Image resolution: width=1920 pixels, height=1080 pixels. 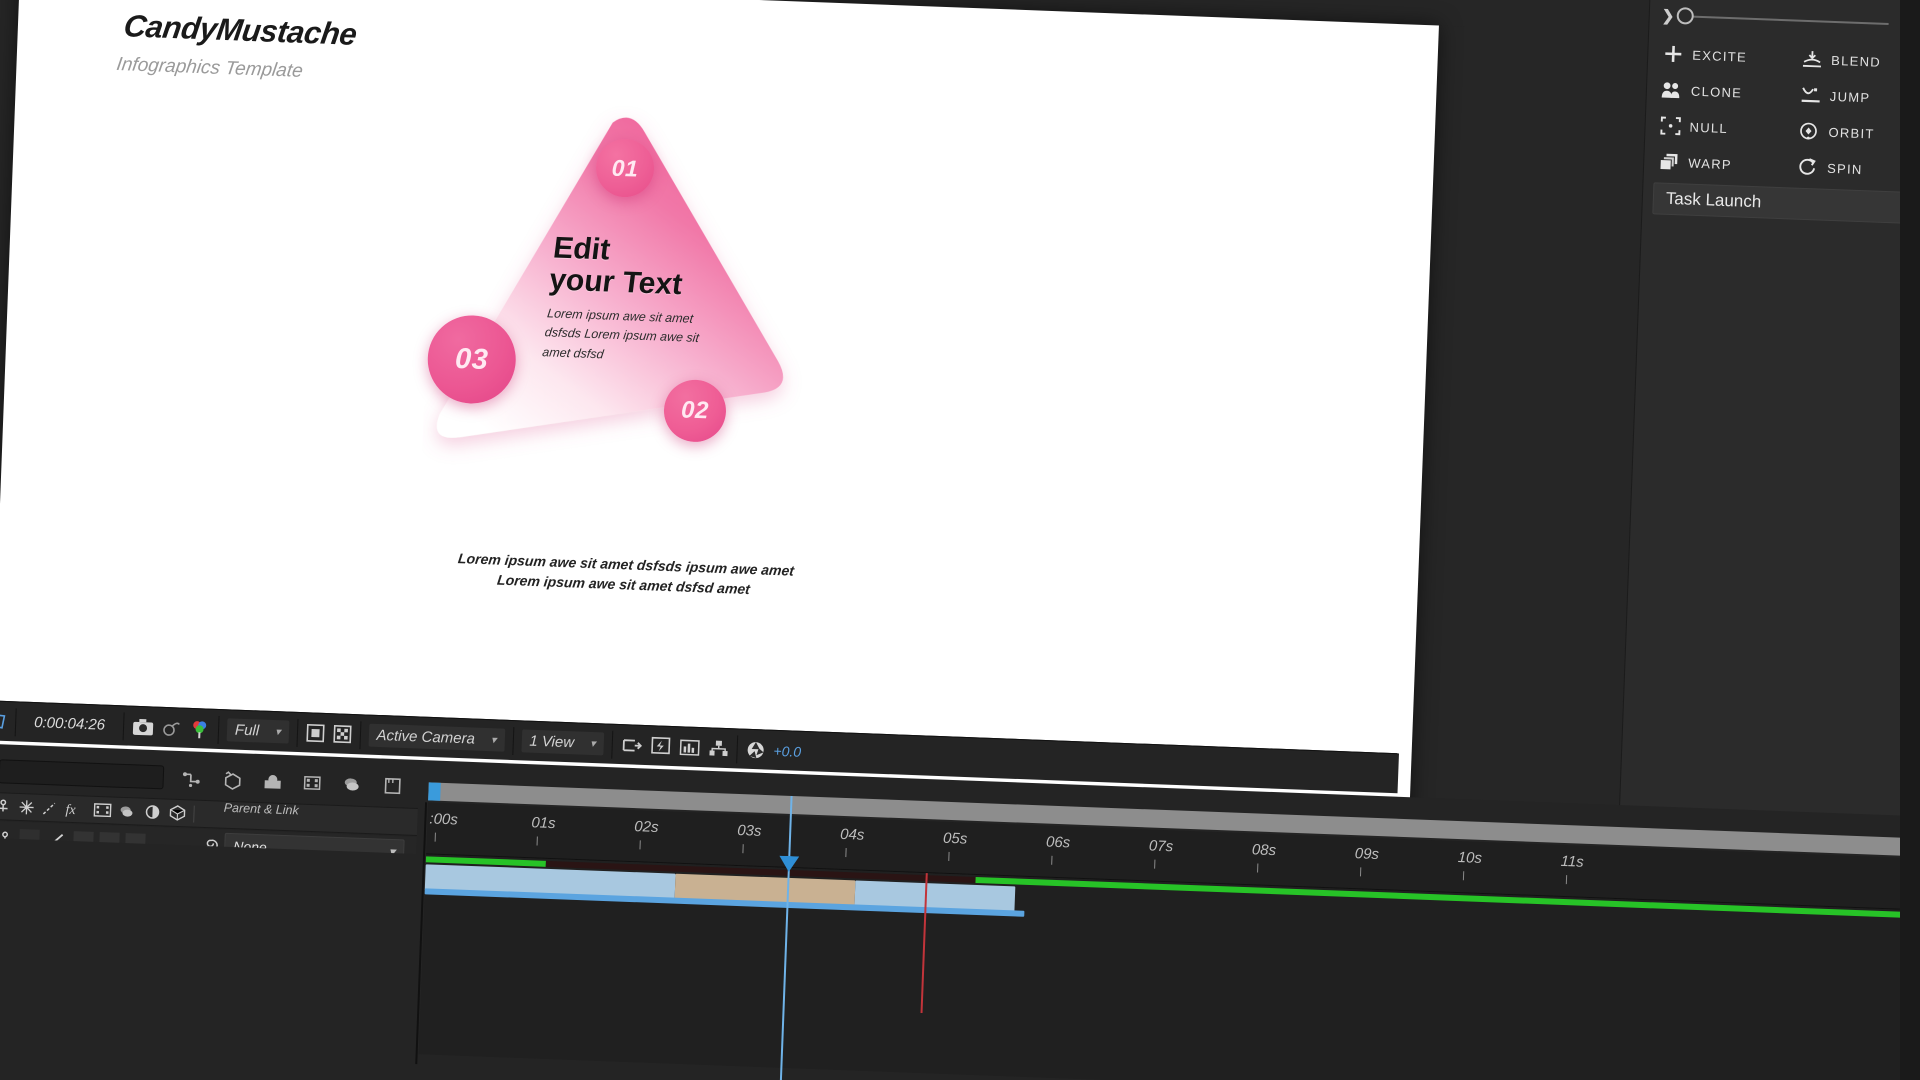 What do you see at coordinates (70, 810) in the screenshot?
I see `svg-text: fx` at bounding box center [70, 810].